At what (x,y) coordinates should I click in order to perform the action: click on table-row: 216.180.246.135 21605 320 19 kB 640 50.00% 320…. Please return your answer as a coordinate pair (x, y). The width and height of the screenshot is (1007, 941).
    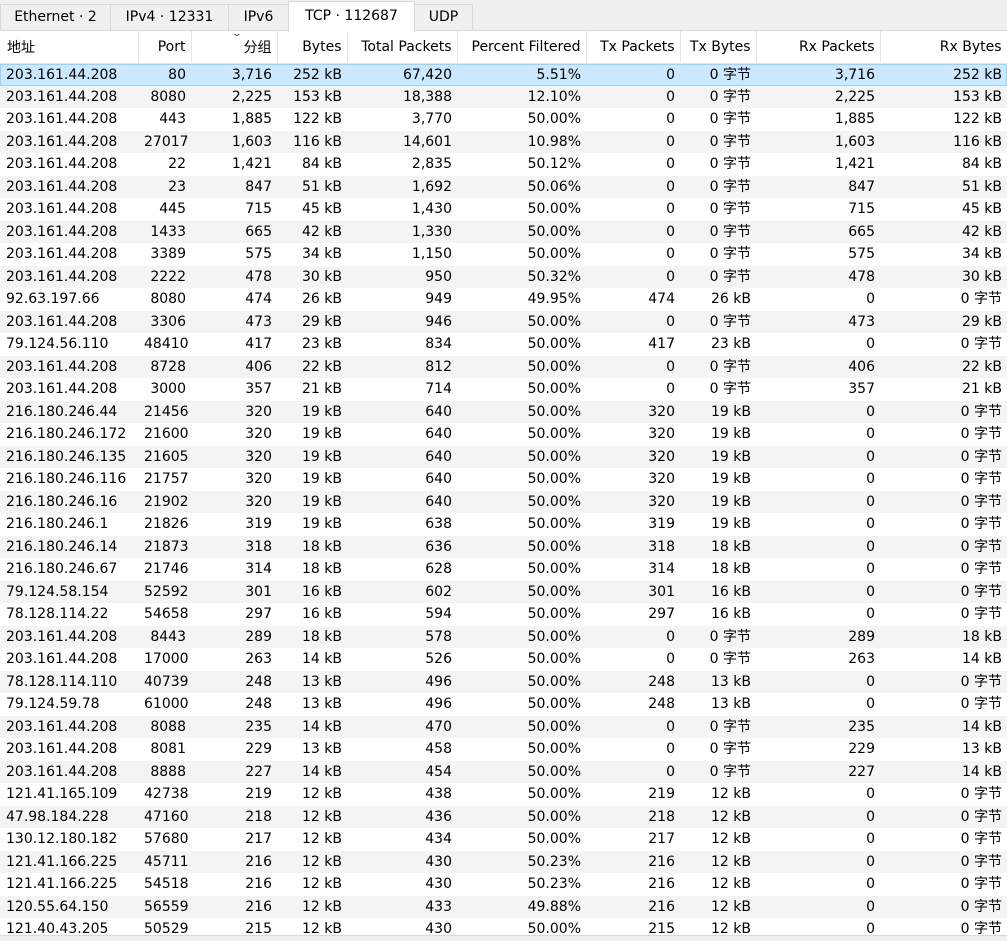
    Looking at the image, I should click on (503, 456).